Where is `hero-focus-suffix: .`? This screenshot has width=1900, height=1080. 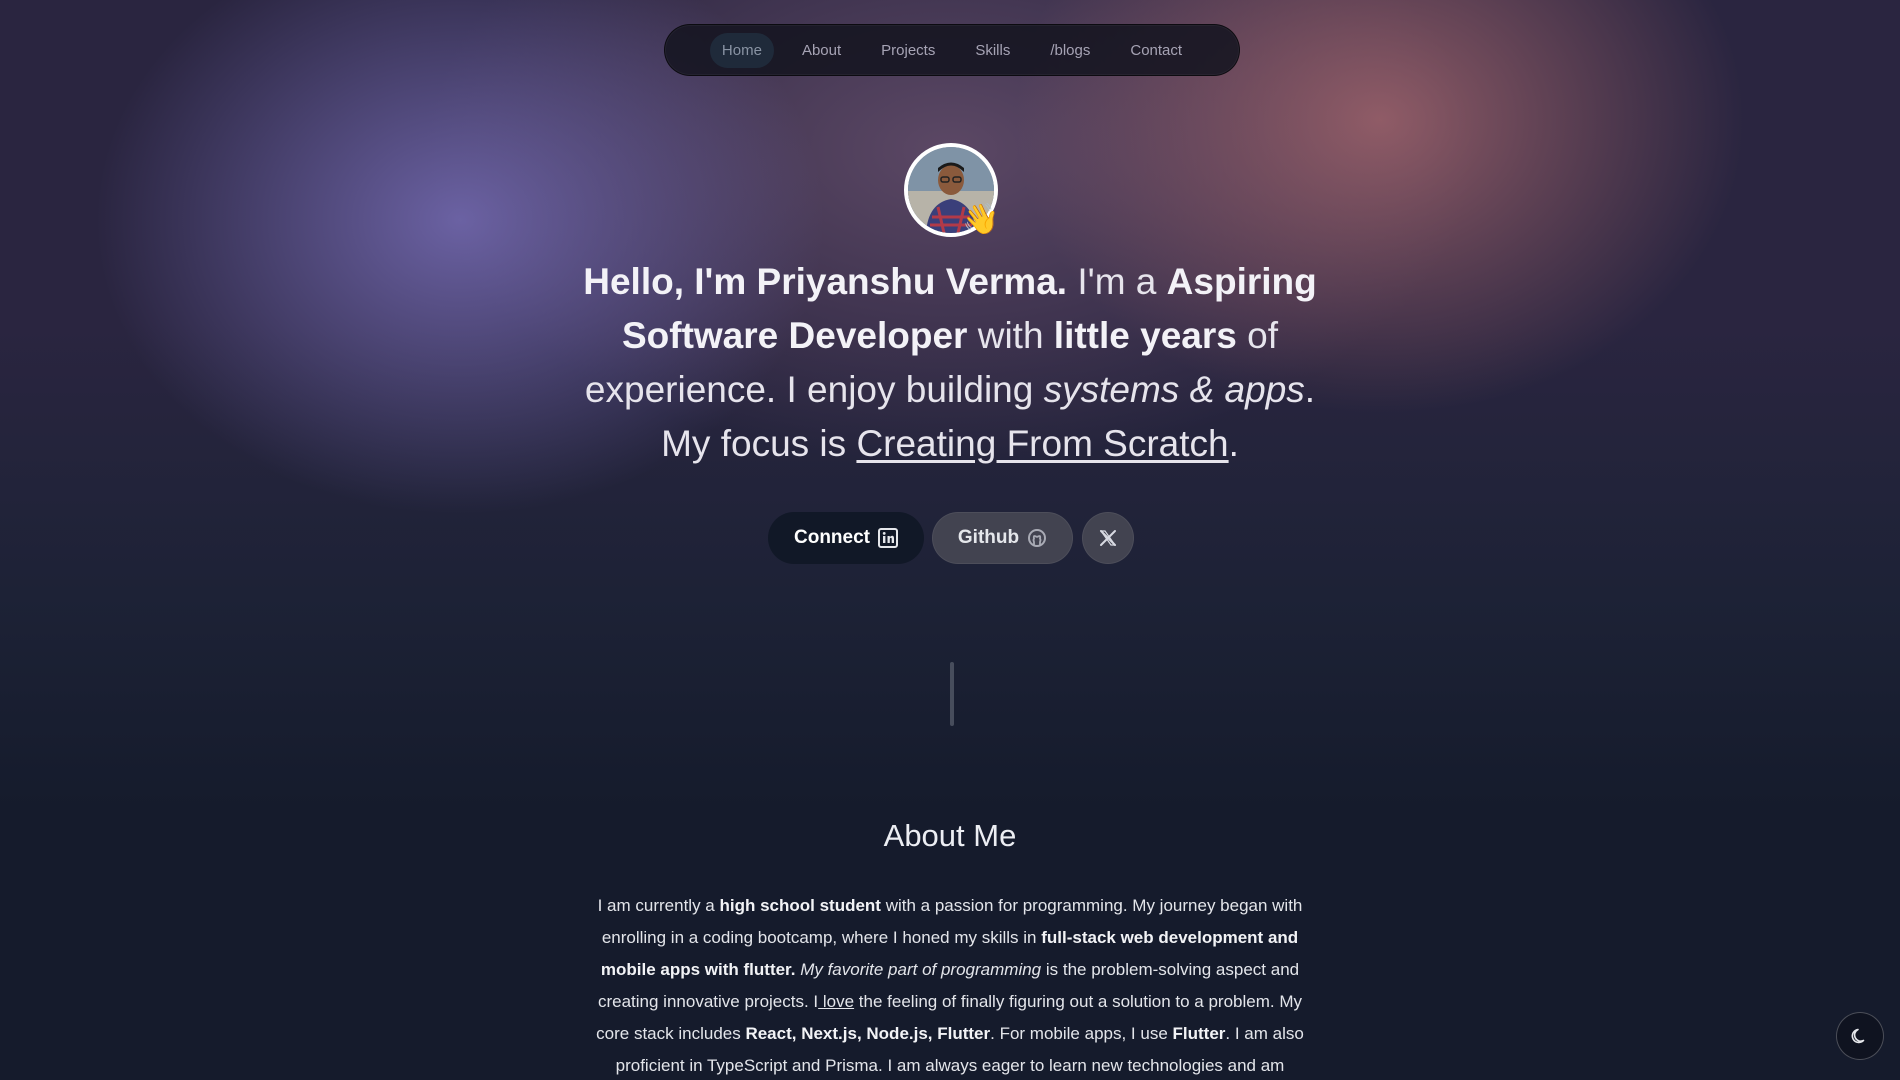 hero-focus-suffix: . is located at coordinates (1233, 443).